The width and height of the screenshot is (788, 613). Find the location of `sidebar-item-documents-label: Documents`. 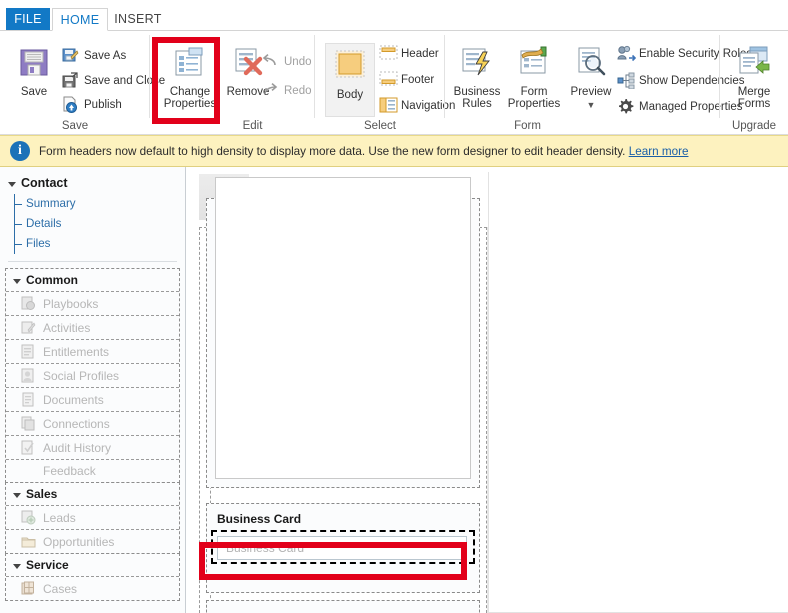

sidebar-item-documents-label: Documents is located at coordinates (73, 399).